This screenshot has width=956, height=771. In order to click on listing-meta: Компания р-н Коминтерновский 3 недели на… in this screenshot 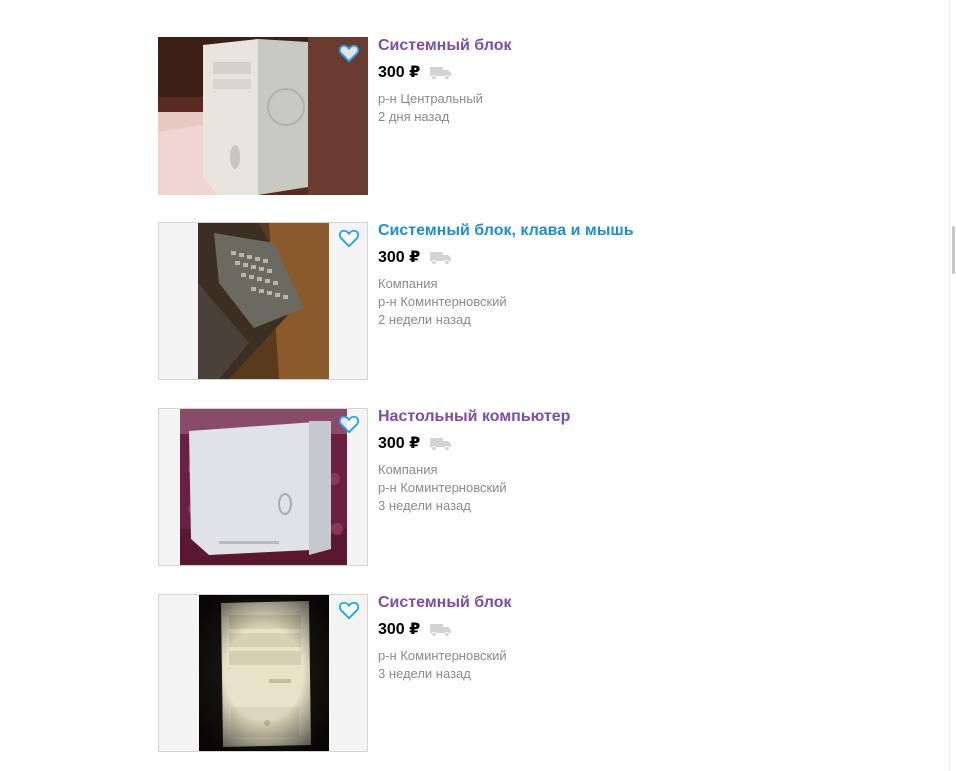, I will do `click(613, 488)`.